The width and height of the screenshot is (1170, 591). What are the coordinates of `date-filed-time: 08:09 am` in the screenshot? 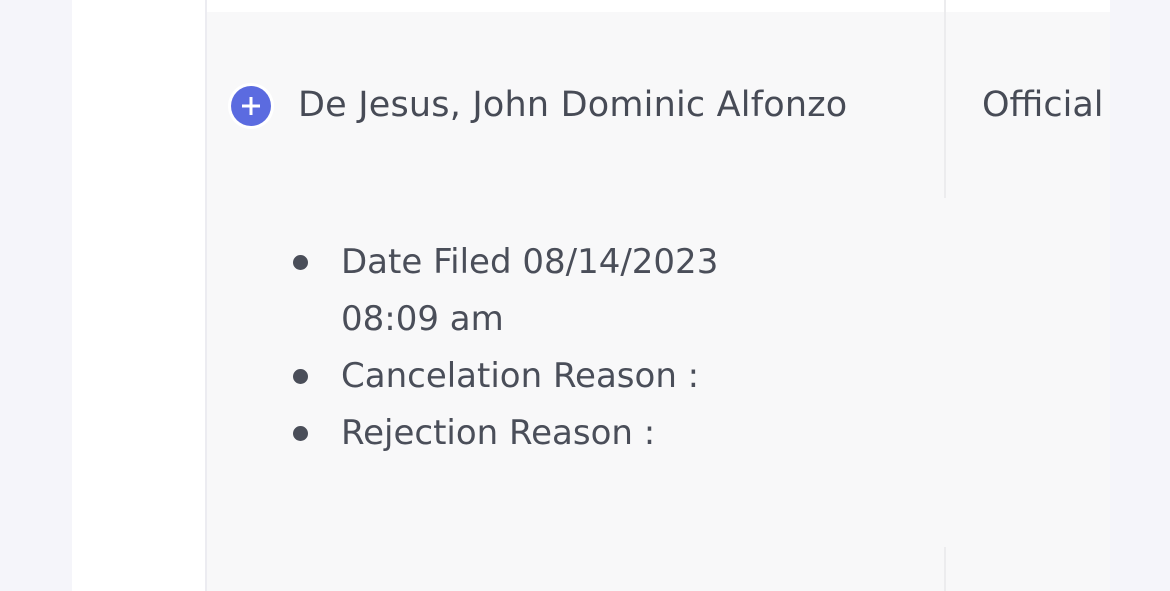 It's located at (422, 319).